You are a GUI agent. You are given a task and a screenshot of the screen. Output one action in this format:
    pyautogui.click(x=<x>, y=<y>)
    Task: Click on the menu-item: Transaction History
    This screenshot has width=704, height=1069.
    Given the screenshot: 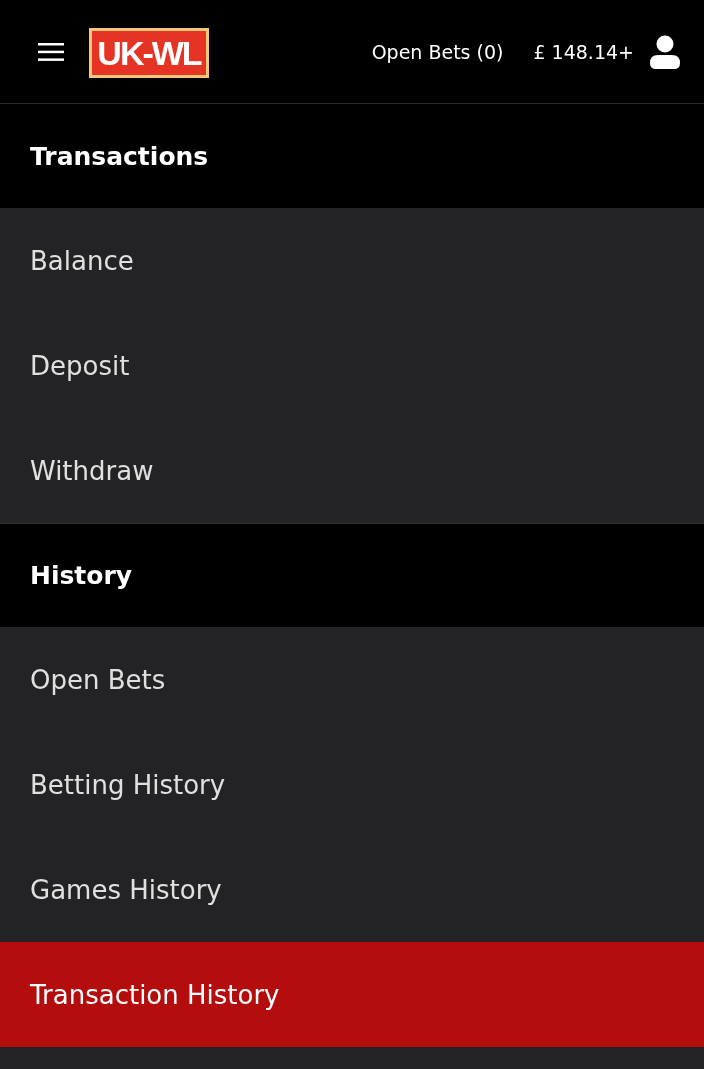 What is the action you would take?
    pyautogui.click(x=352, y=994)
    